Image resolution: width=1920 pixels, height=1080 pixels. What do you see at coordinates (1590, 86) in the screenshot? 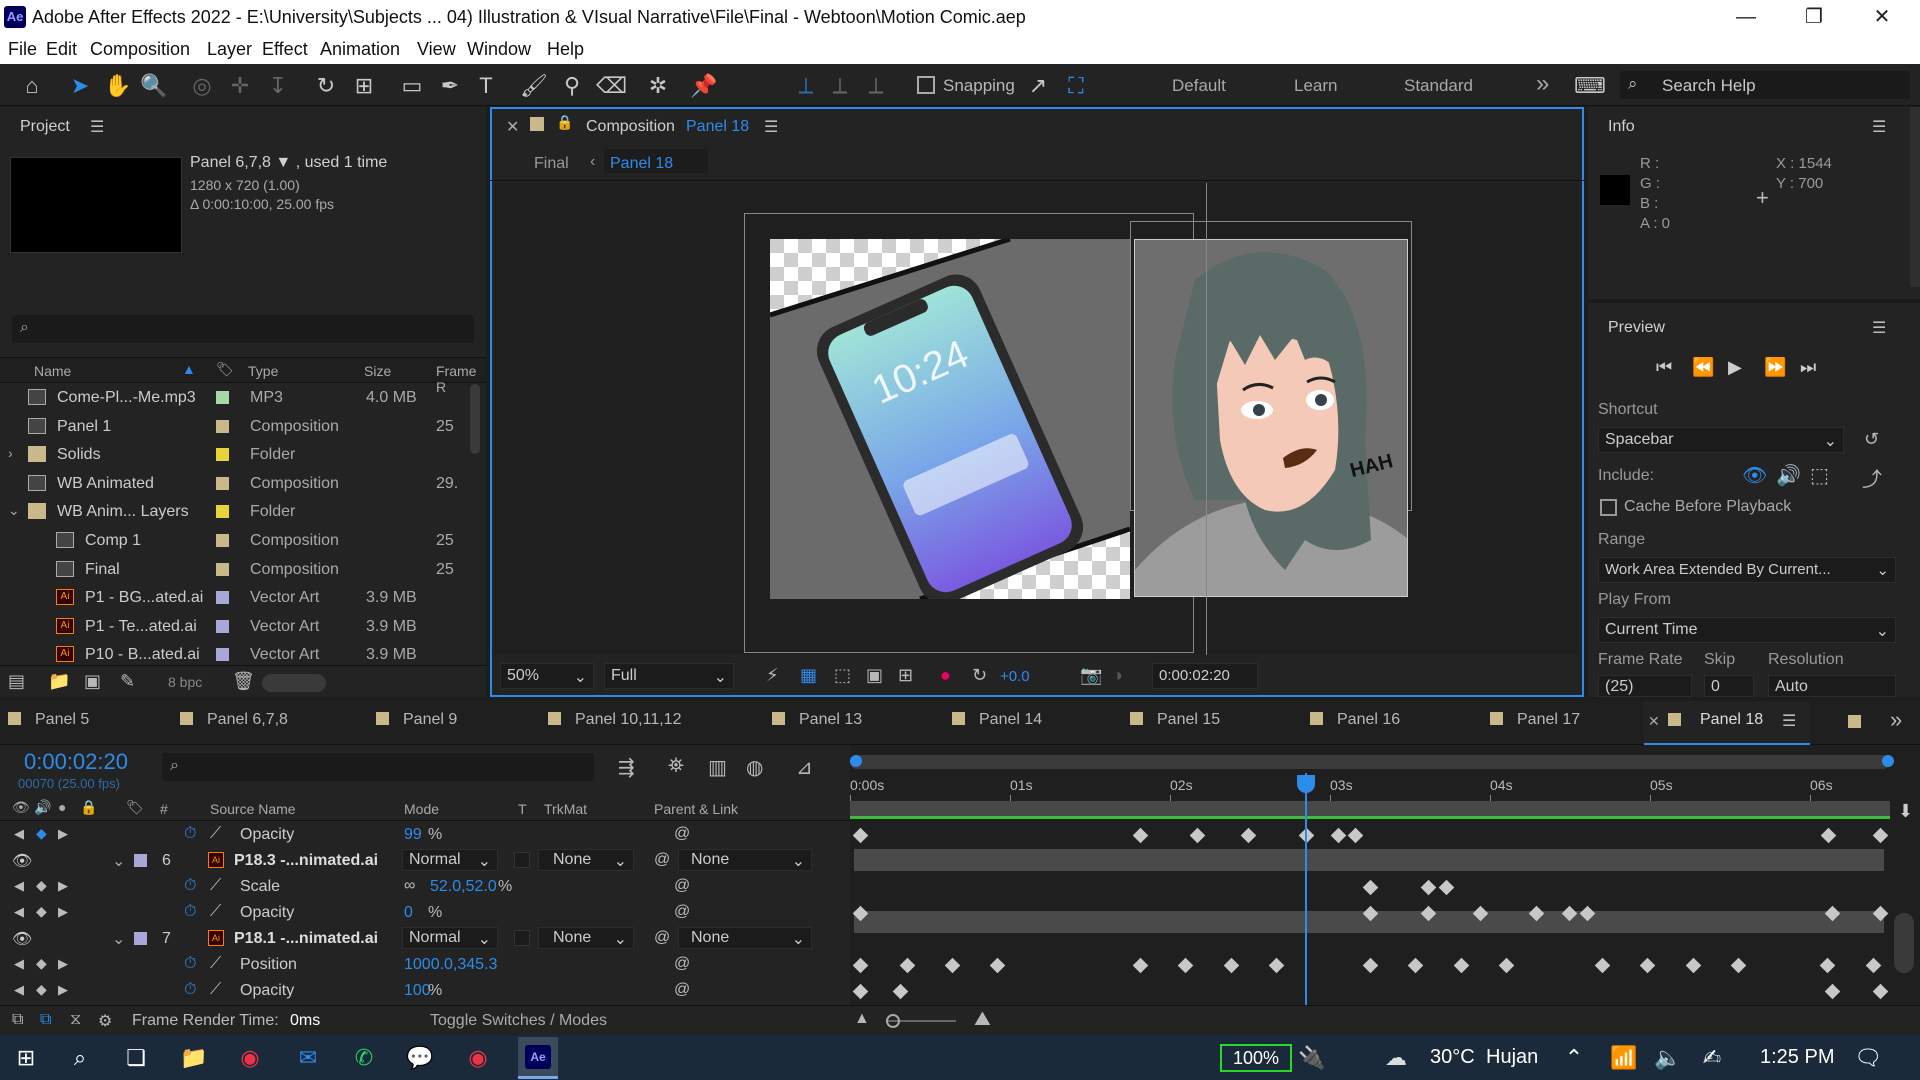
I see `sync-settings-icon: ⌨` at bounding box center [1590, 86].